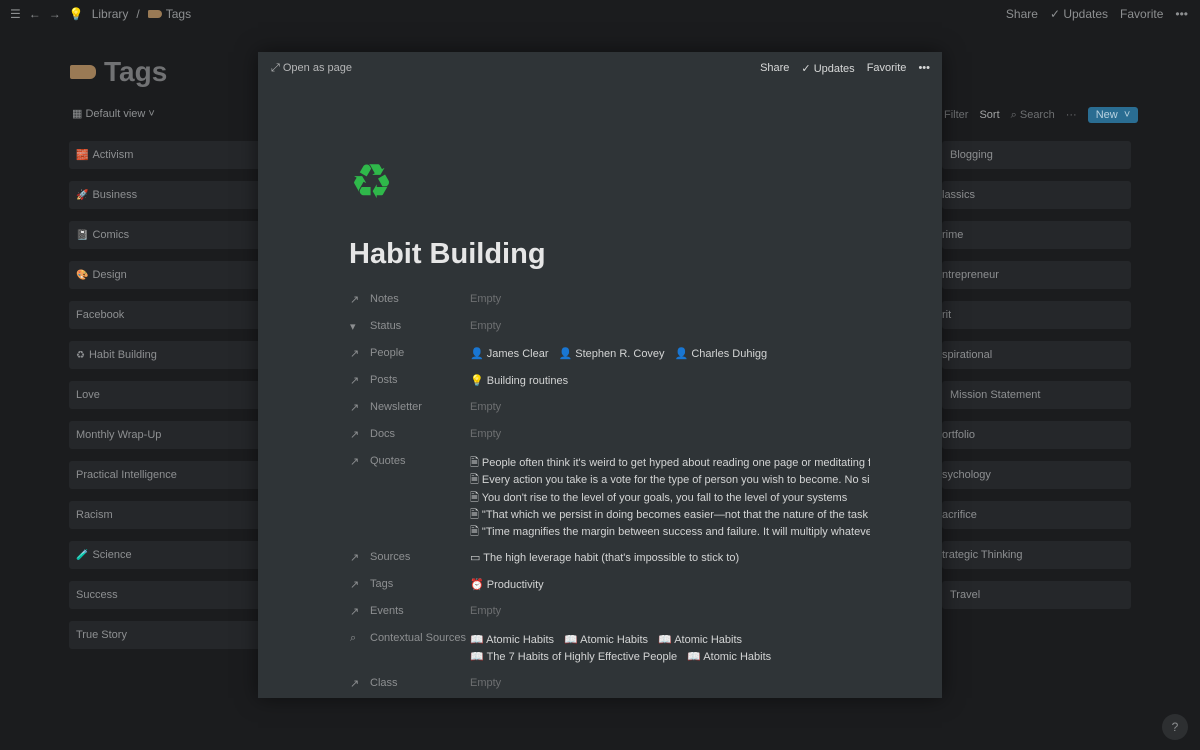 The image size is (1200, 750). I want to click on card-item: Love, so click(169, 395).